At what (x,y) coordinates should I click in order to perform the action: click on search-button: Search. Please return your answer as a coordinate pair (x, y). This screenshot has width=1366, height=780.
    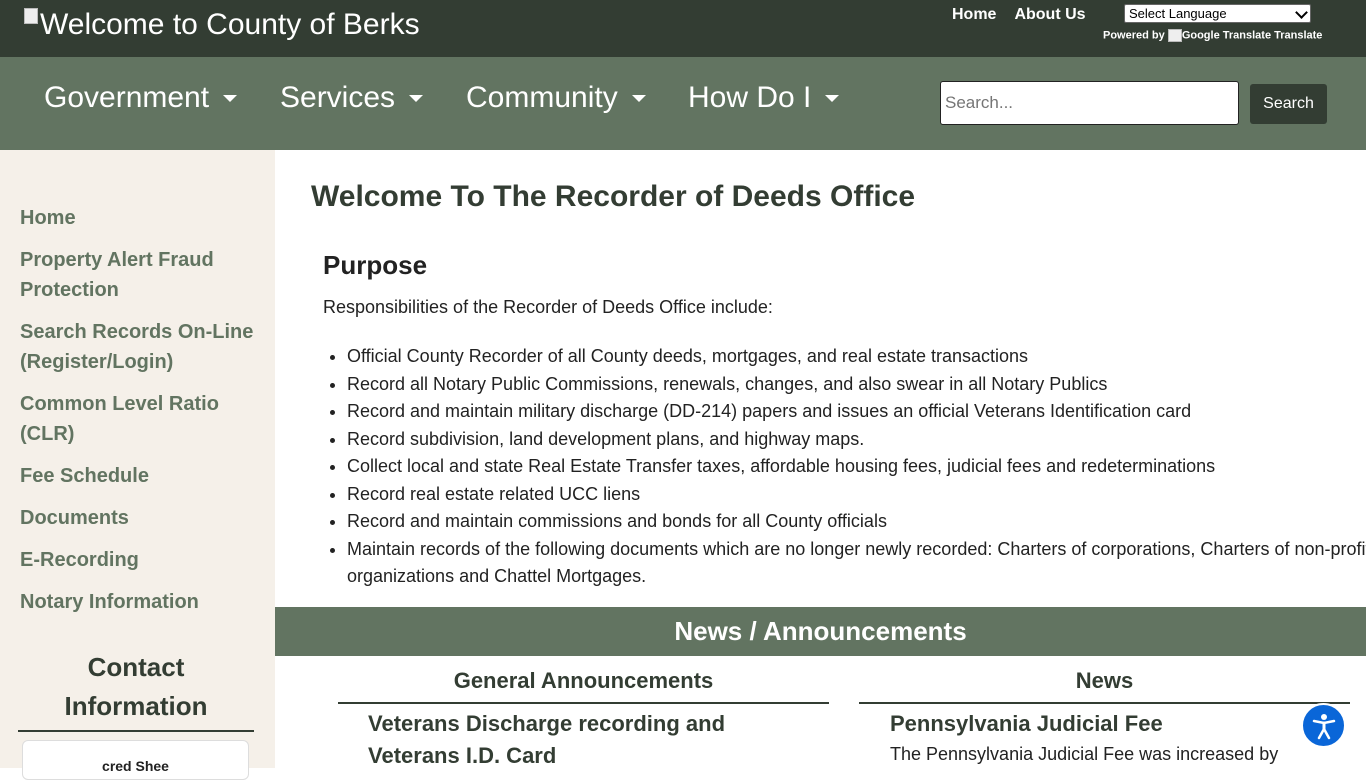
    Looking at the image, I should click on (1288, 104).